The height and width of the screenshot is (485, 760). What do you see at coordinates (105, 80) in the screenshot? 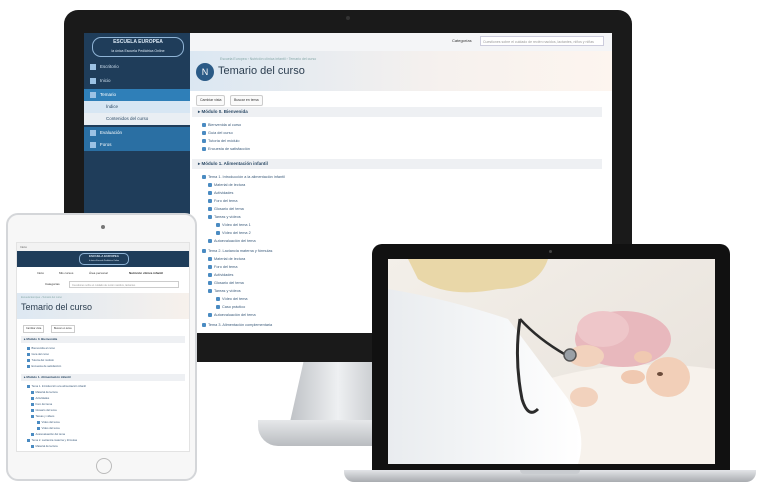
I see `sidebar-item-label: Inicio` at bounding box center [105, 80].